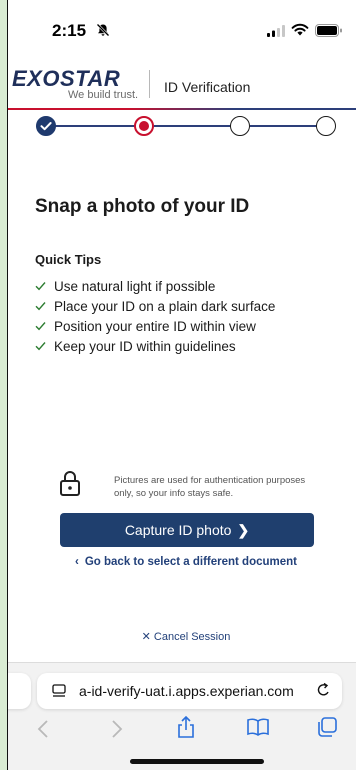 The image size is (356, 770). What do you see at coordinates (300, 29) in the screenshot?
I see `wifi-icon` at bounding box center [300, 29].